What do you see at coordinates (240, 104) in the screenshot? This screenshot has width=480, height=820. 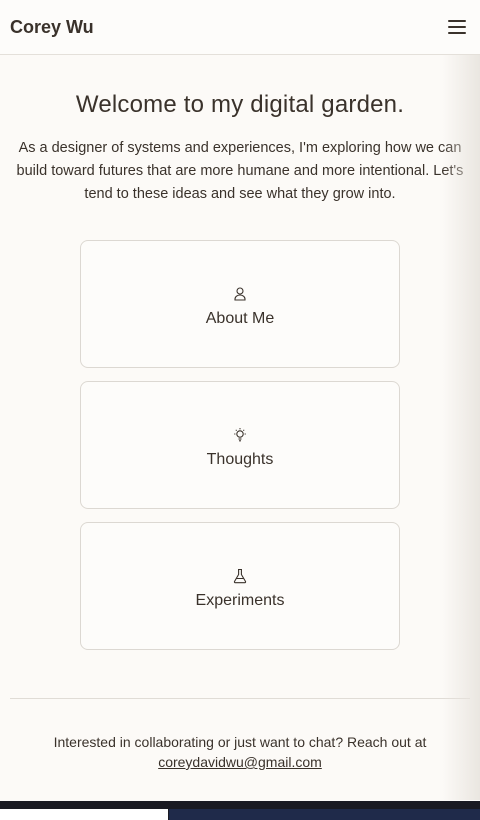 I see `page-title: Welcome to my digital garden.` at bounding box center [240, 104].